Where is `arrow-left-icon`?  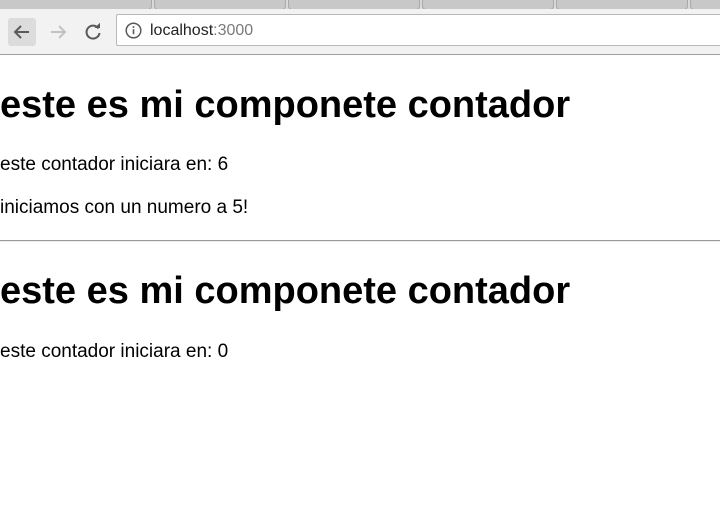
arrow-left-icon is located at coordinates (21, 32).